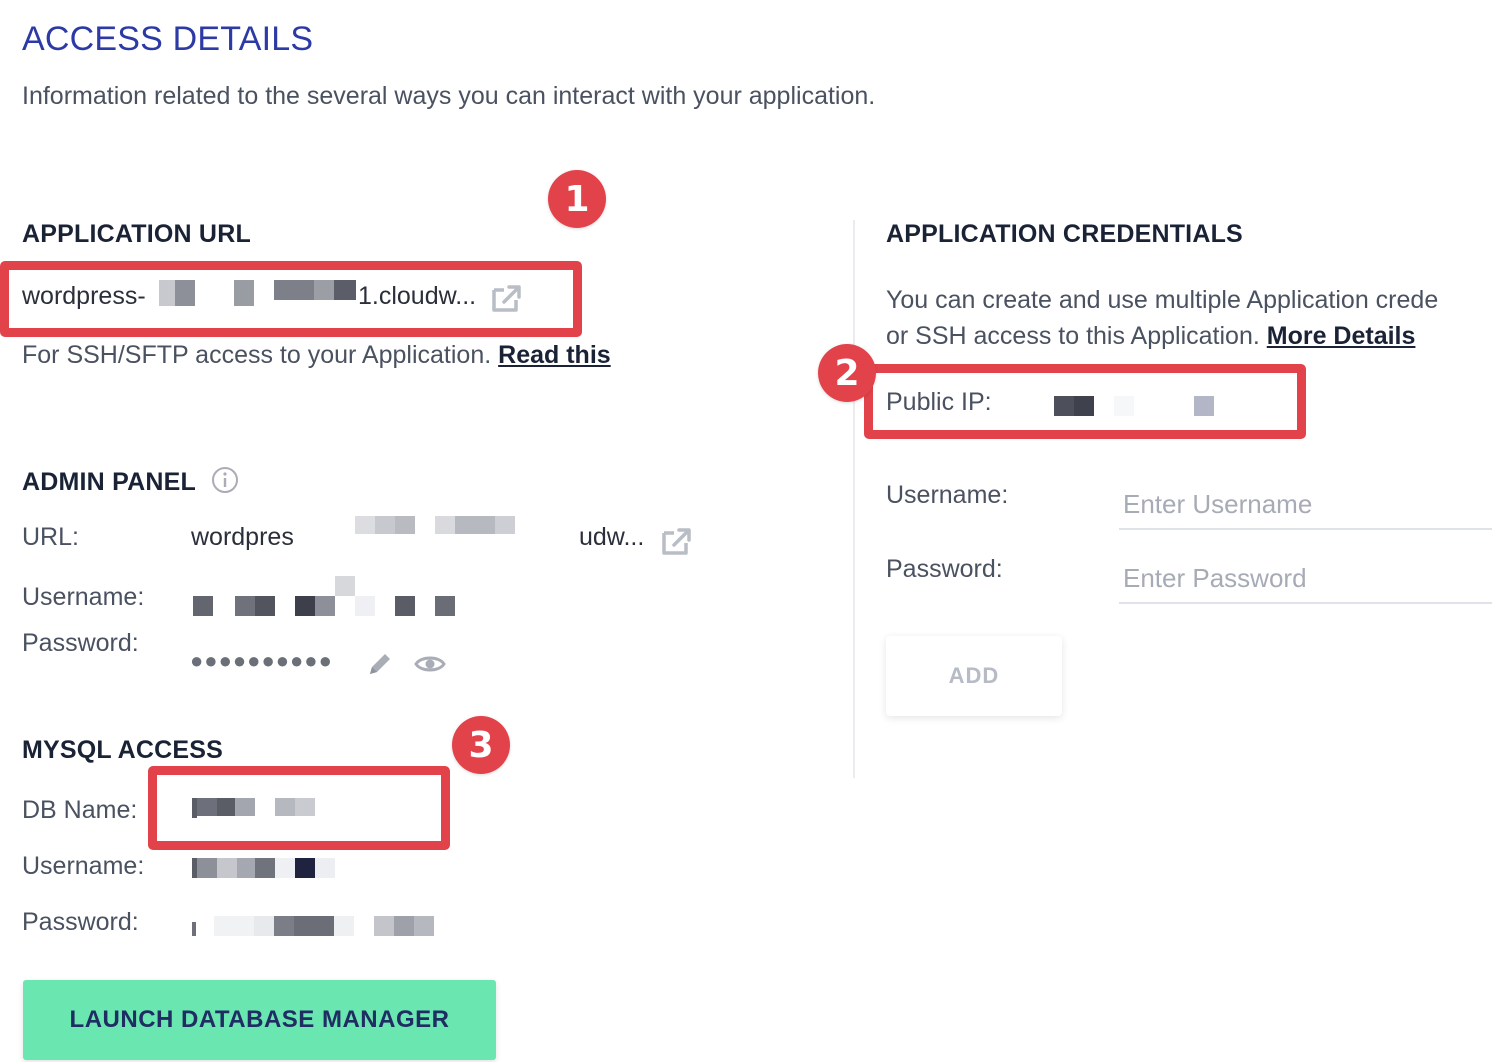  Describe the element at coordinates (317, 927) in the screenshot. I see `redacted-mysql-password` at that location.